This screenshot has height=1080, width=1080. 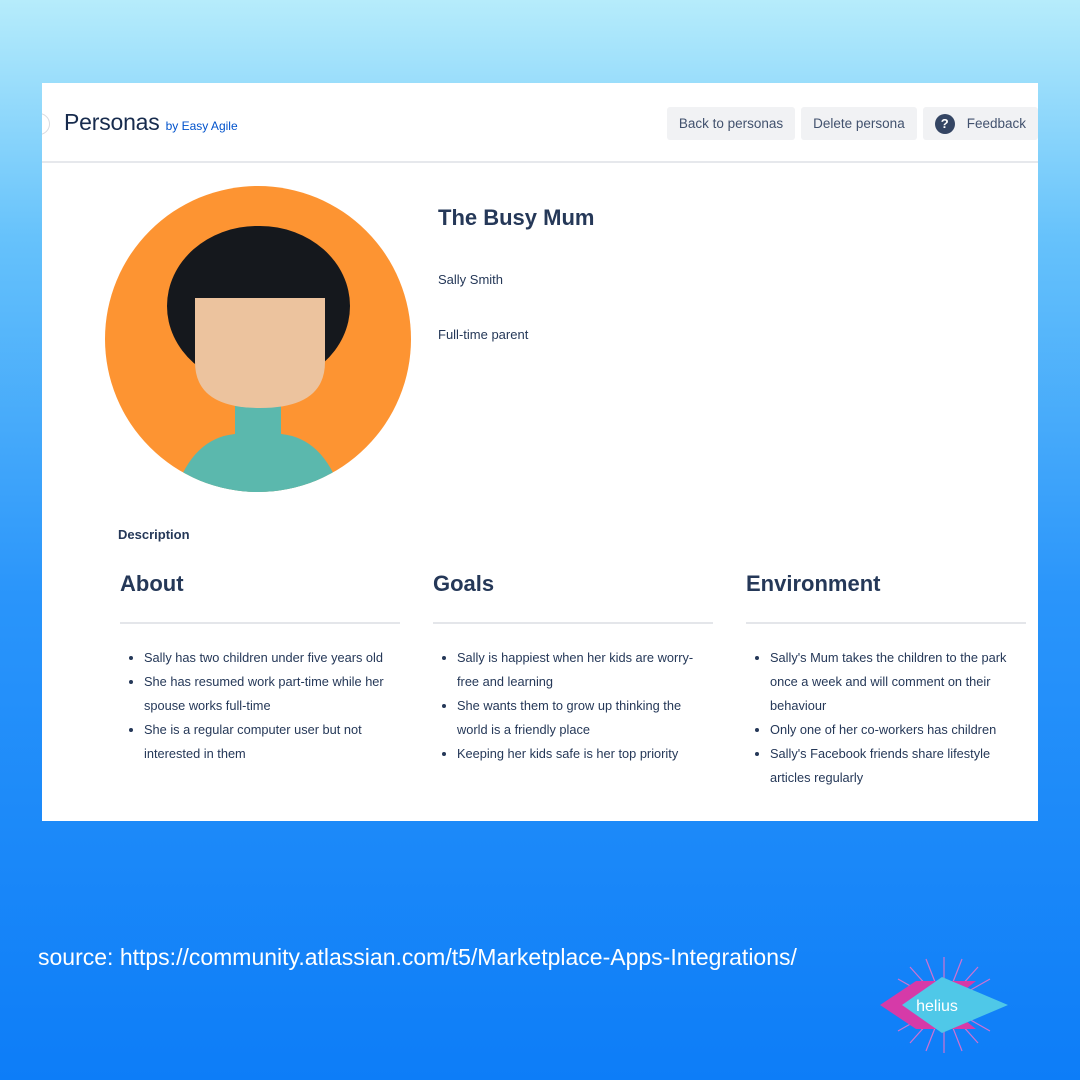 I want to click on back-to-personas-button: Back to personas, so click(x=731, y=123).